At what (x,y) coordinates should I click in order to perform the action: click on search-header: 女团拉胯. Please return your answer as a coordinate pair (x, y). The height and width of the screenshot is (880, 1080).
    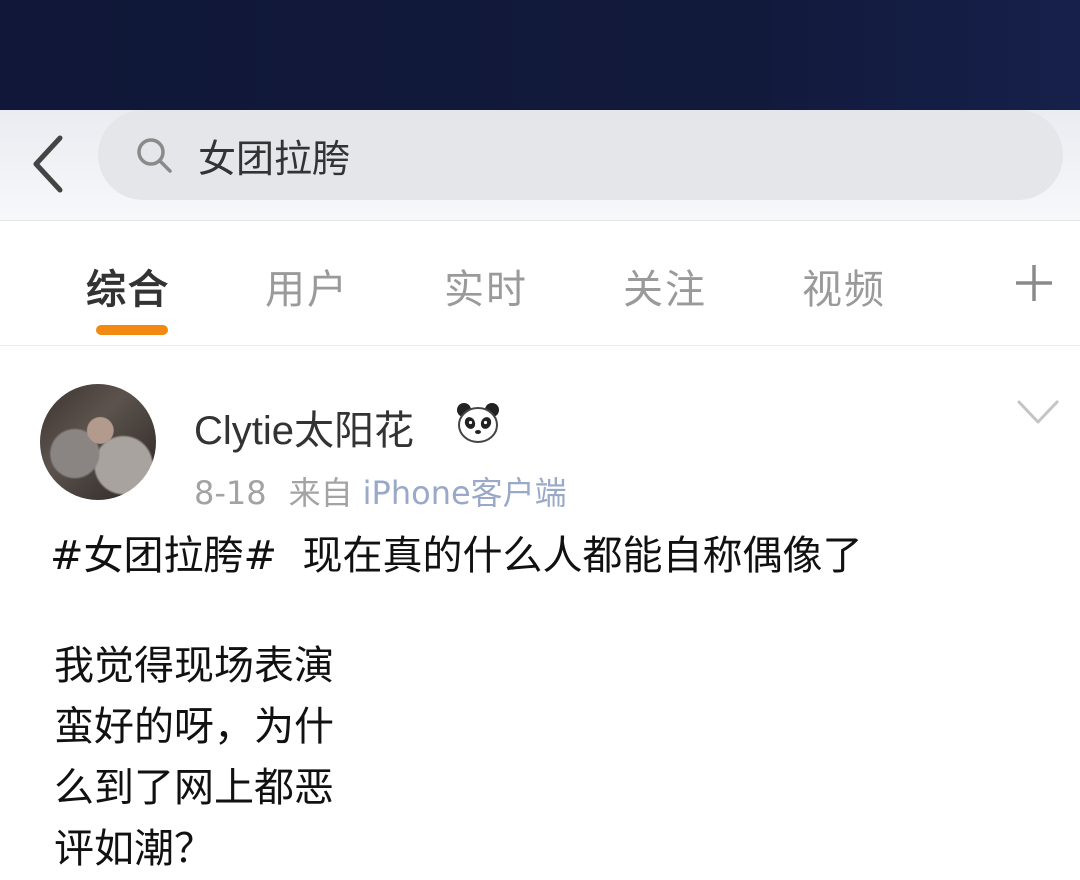
    Looking at the image, I should click on (540, 165).